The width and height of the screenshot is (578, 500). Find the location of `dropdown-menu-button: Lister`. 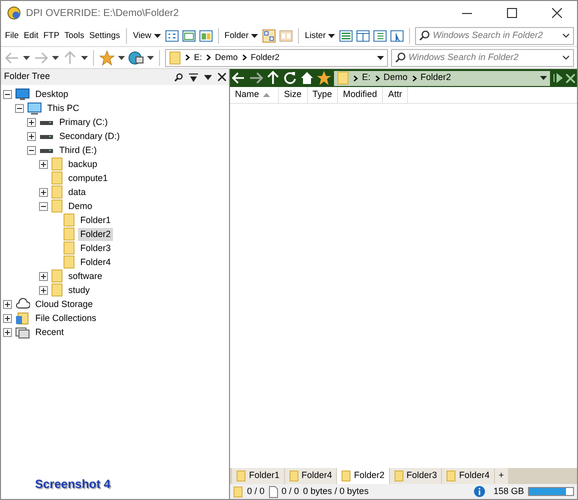

dropdown-menu-button: Lister is located at coordinates (320, 35).